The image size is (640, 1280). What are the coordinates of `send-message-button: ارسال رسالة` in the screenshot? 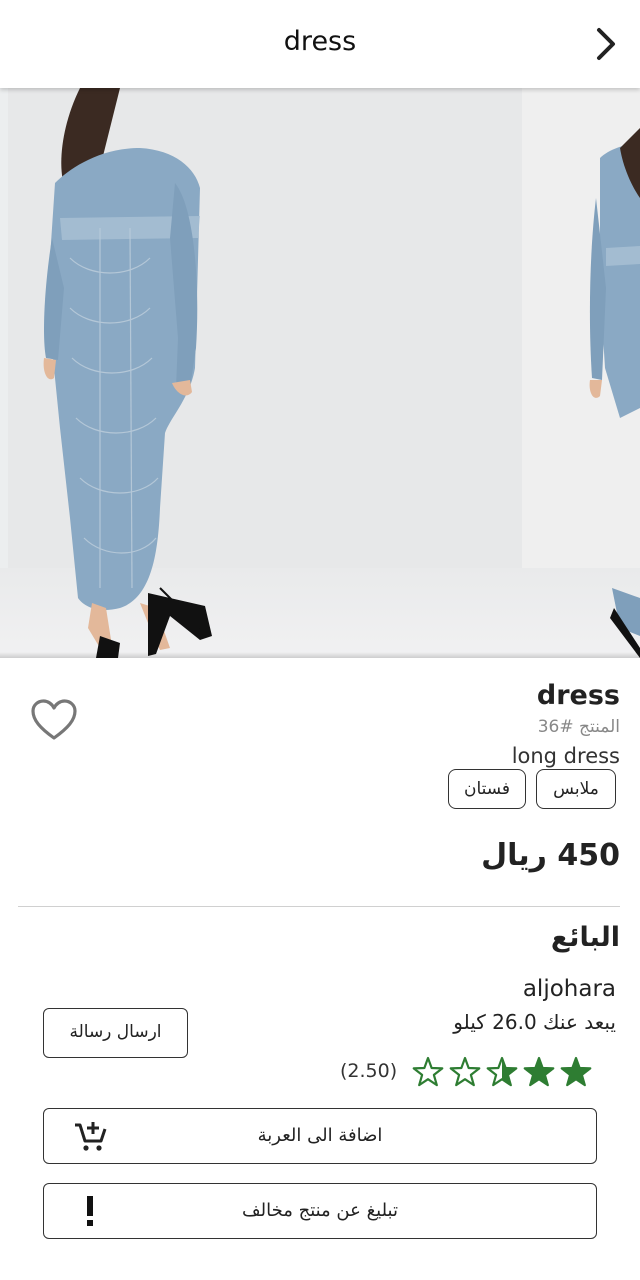 It's located at (115, 1033).